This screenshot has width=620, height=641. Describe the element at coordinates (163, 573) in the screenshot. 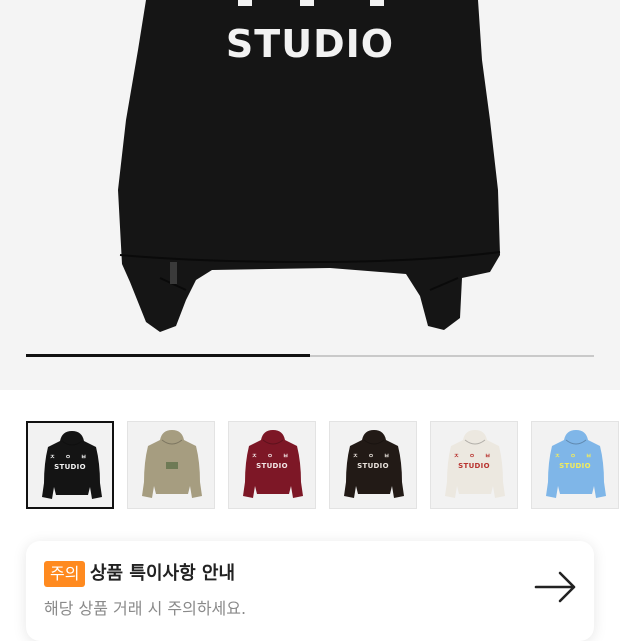

I see `notice-title: 상품 특이사항 안내` at that location.